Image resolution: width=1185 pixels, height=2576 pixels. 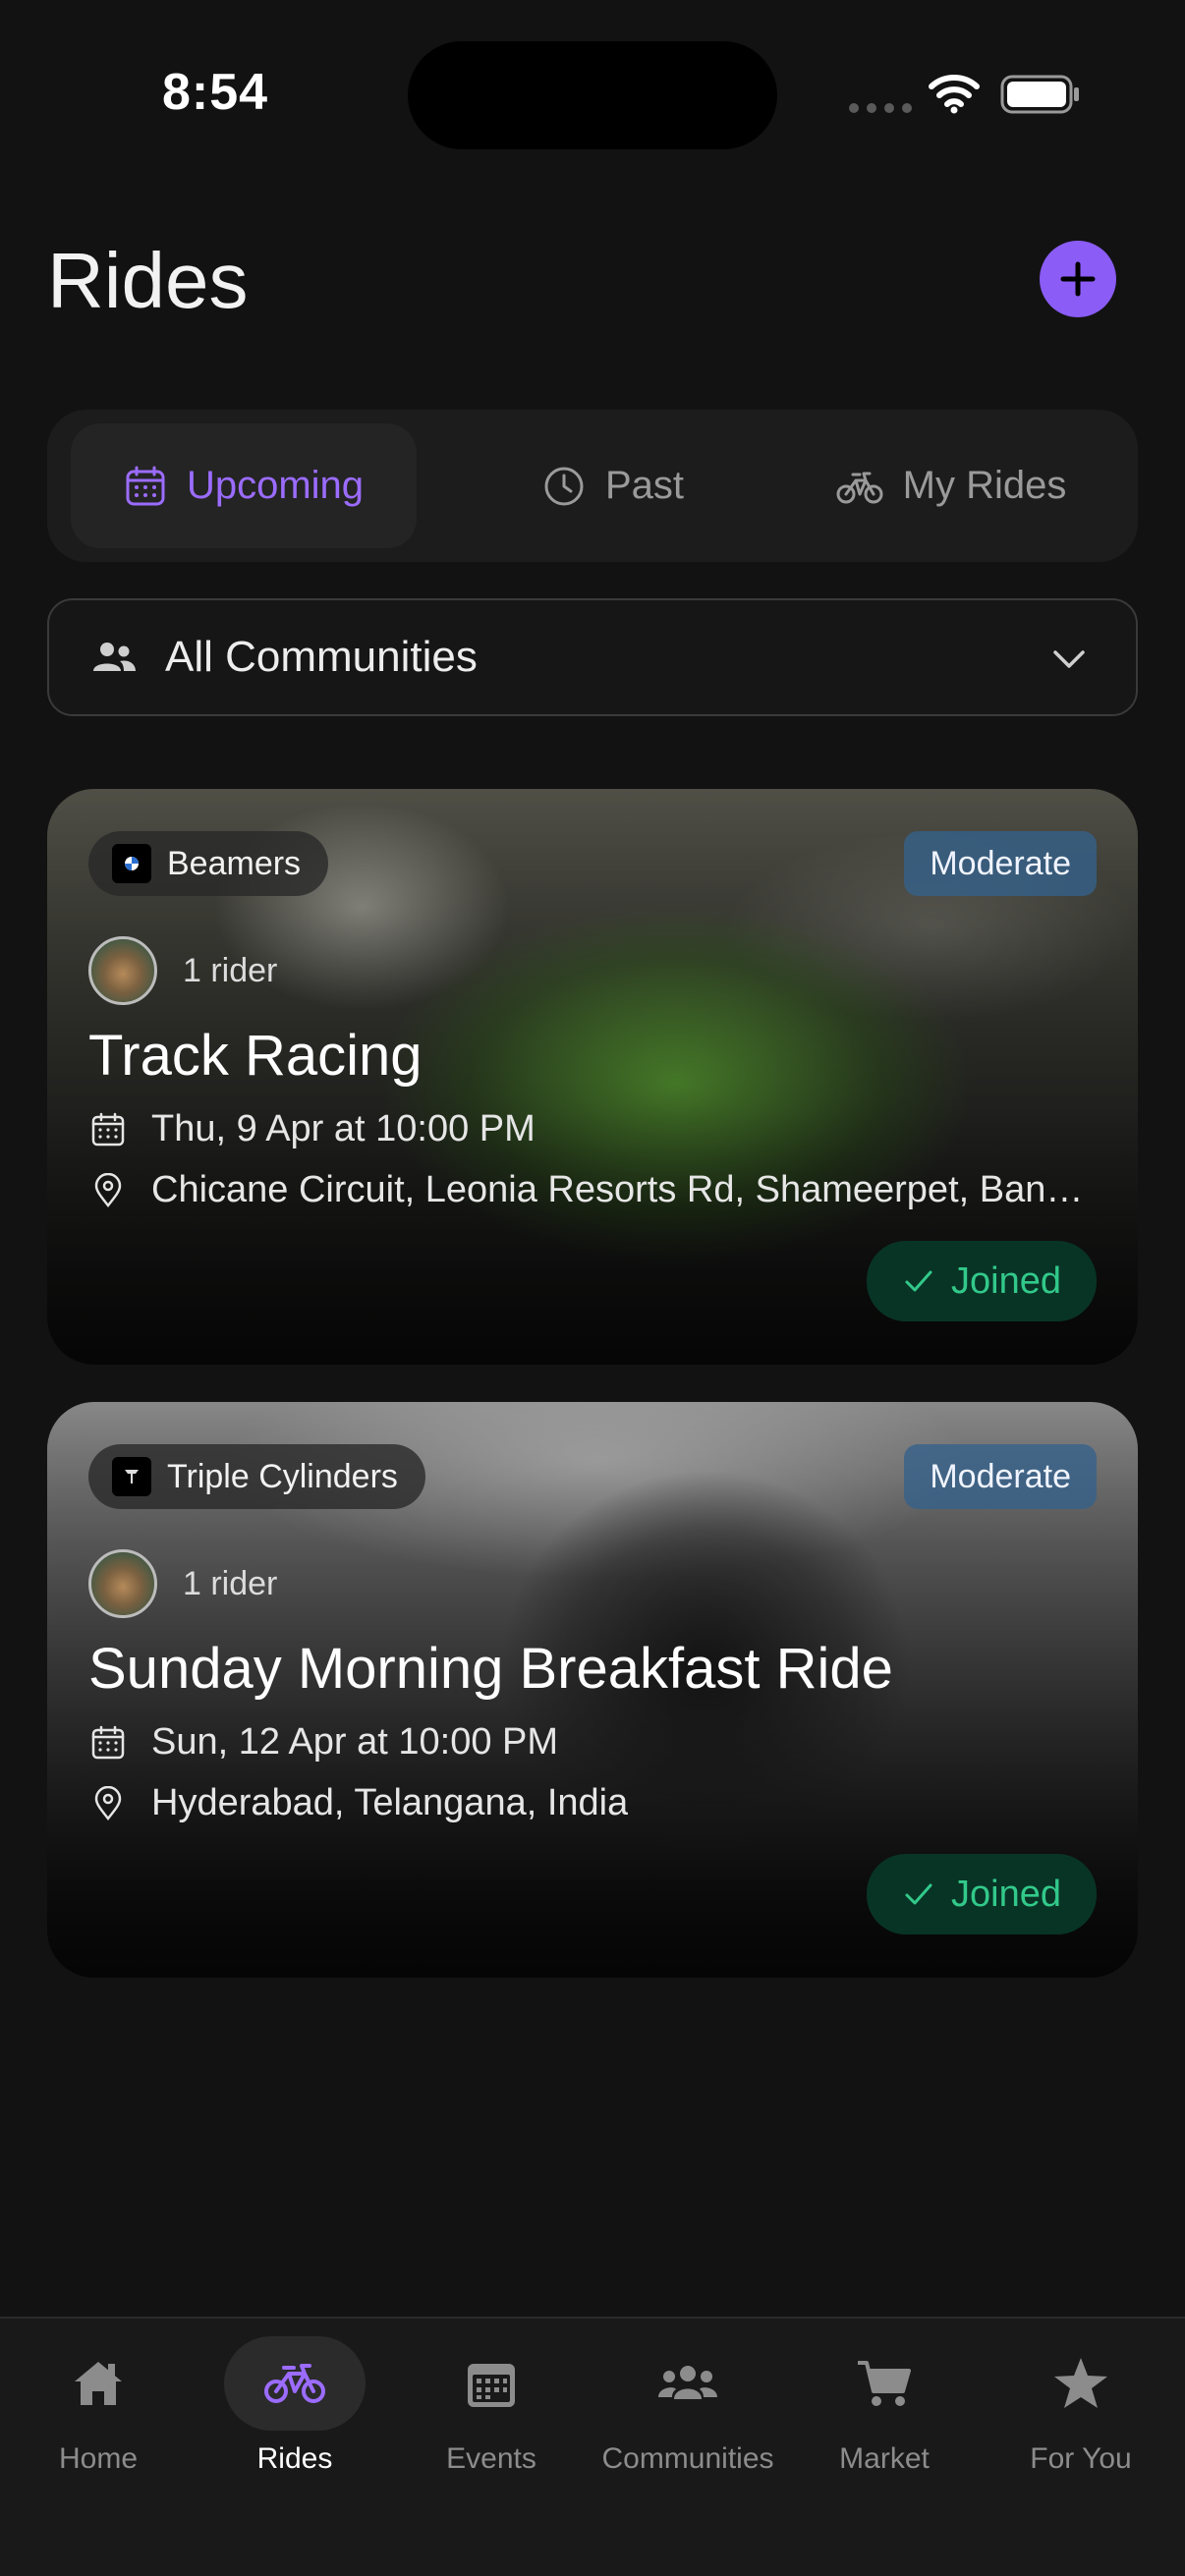 I want to click on ride-date-text: Thu, 9 Apr at 10:00 PM, so click(x=344, y=1128).